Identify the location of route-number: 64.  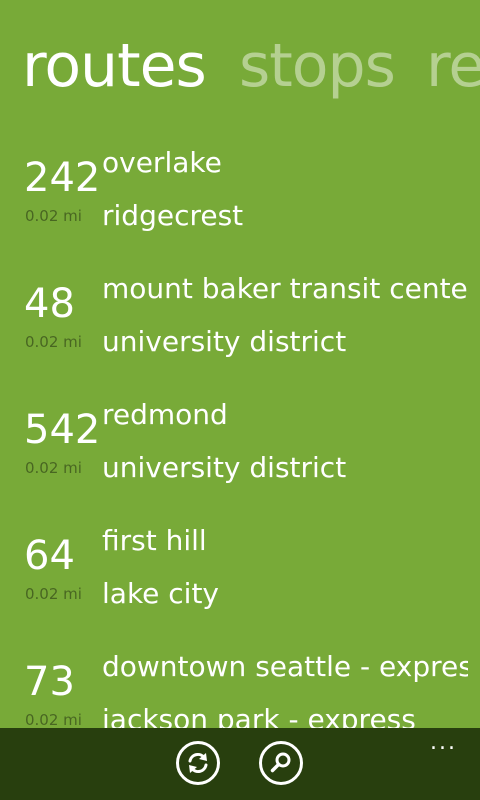
(49, 556).